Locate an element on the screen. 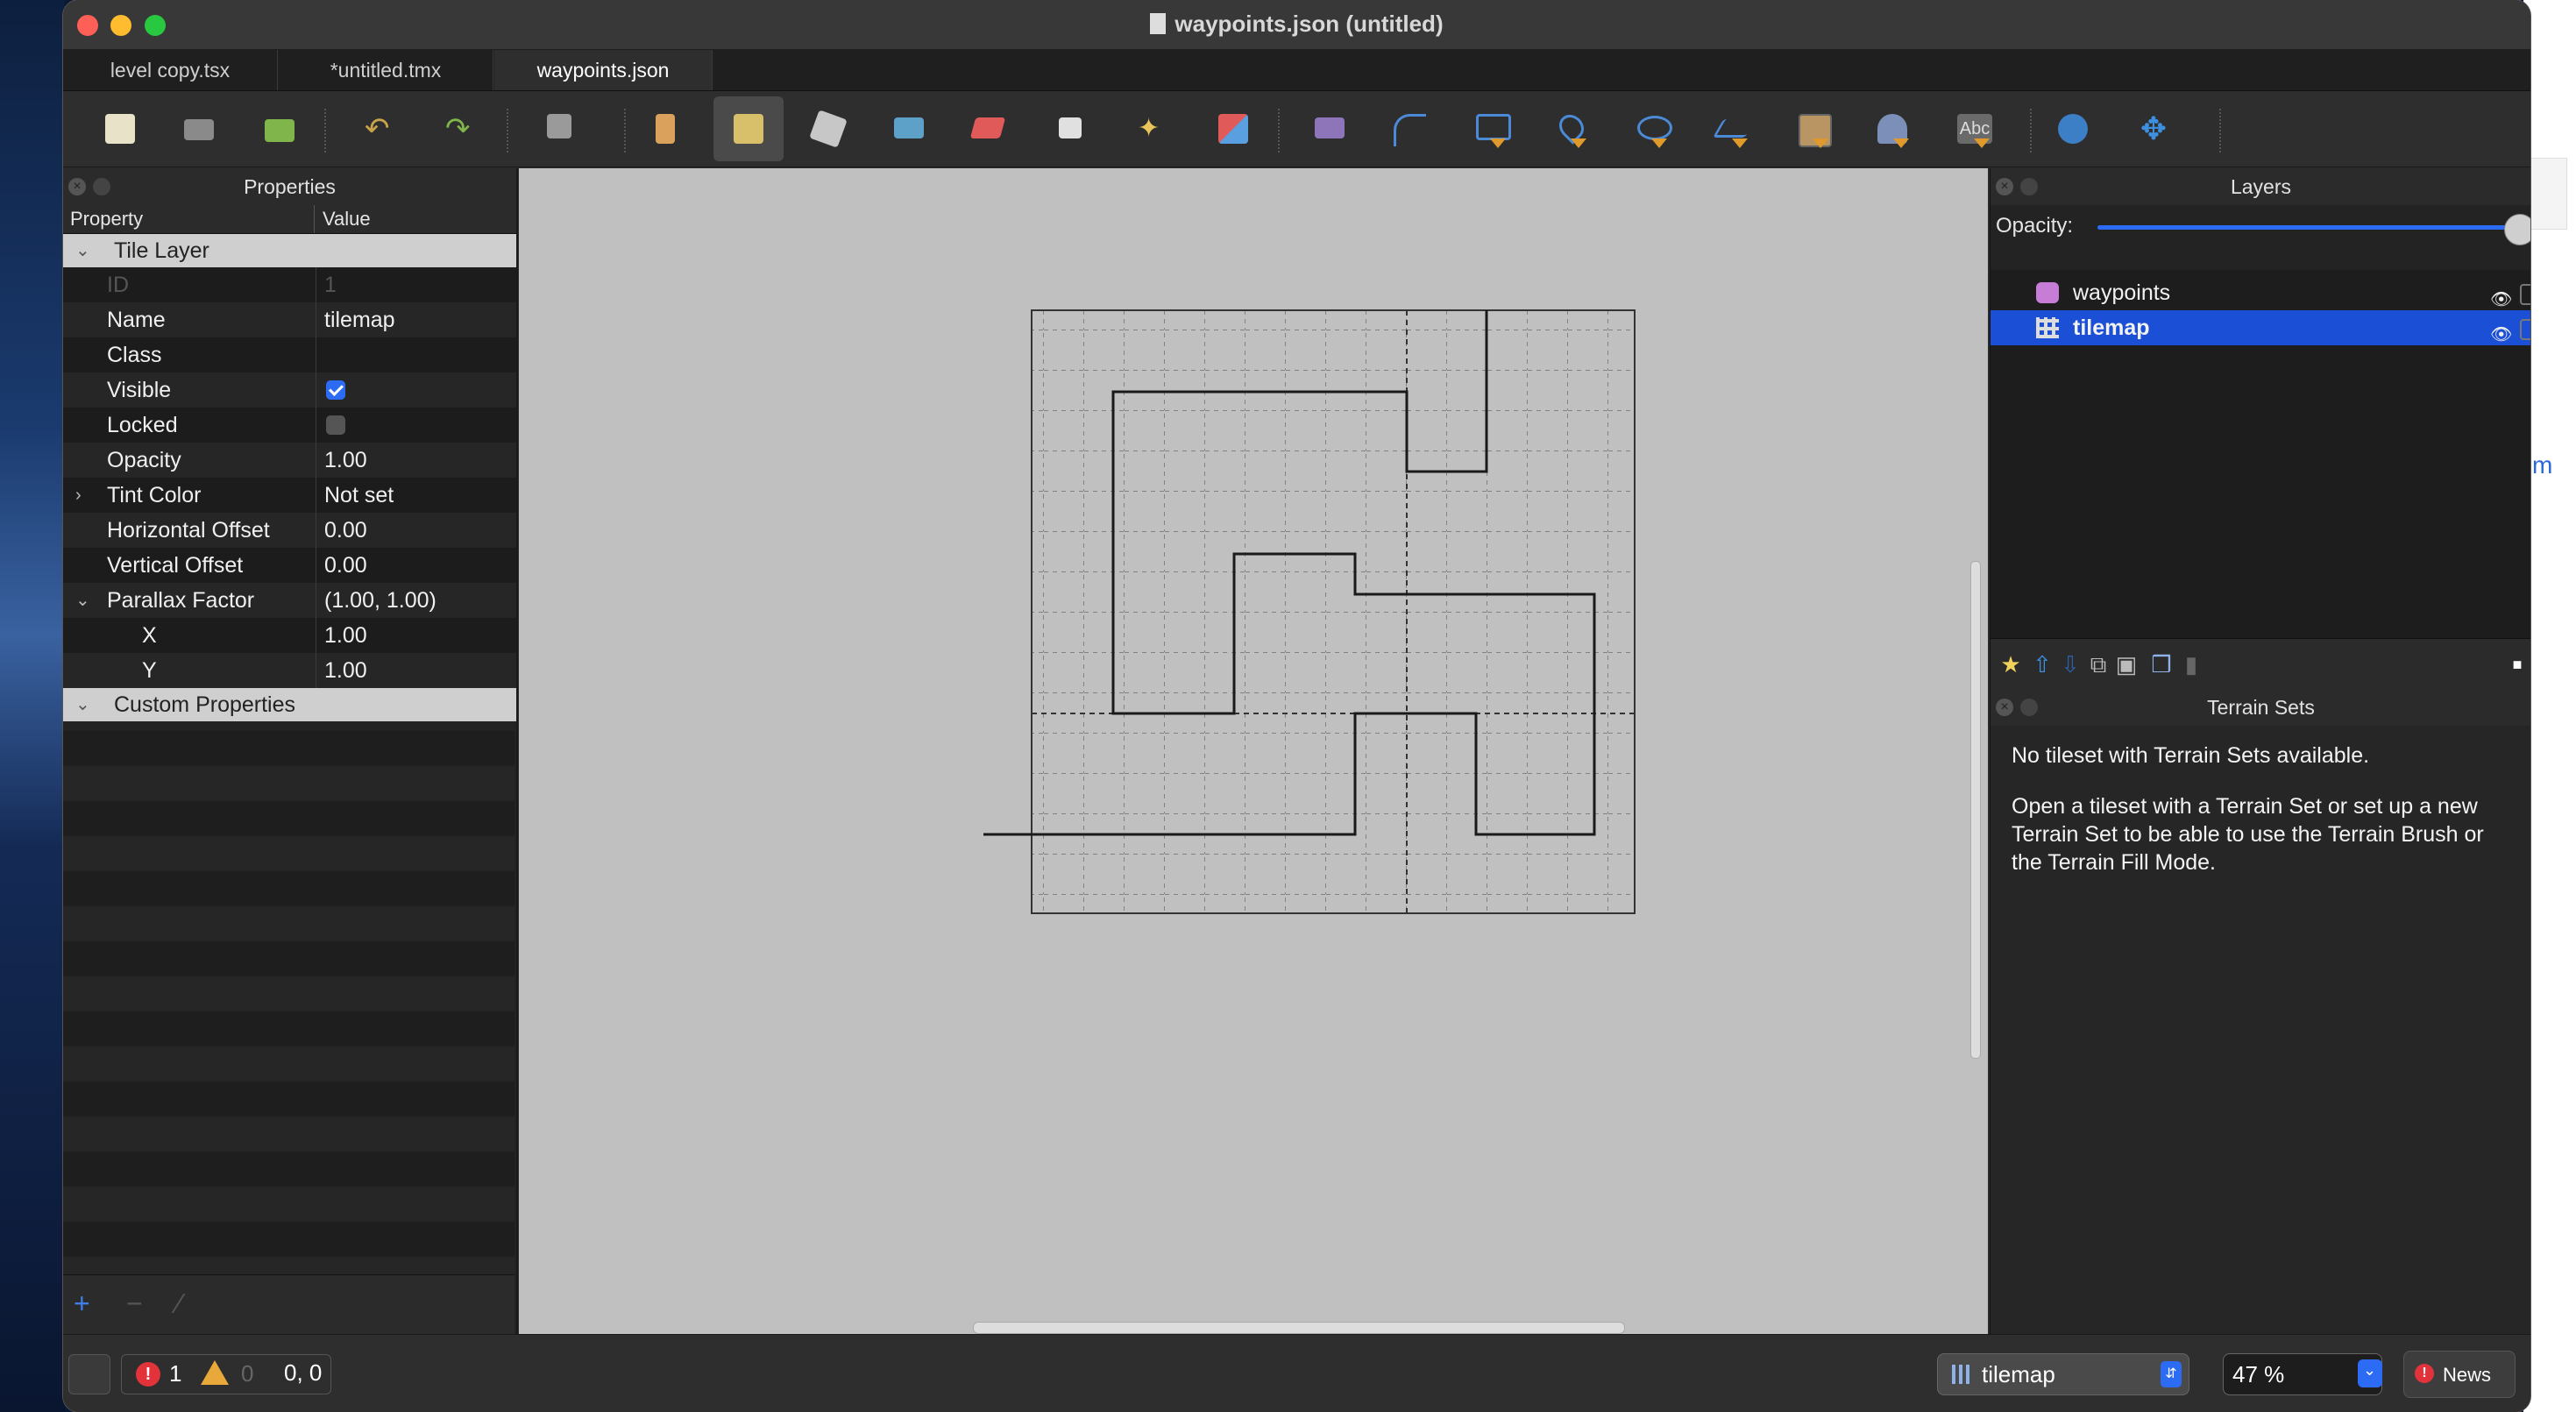  property-row-class: Class is located at coordinates (289, 355).